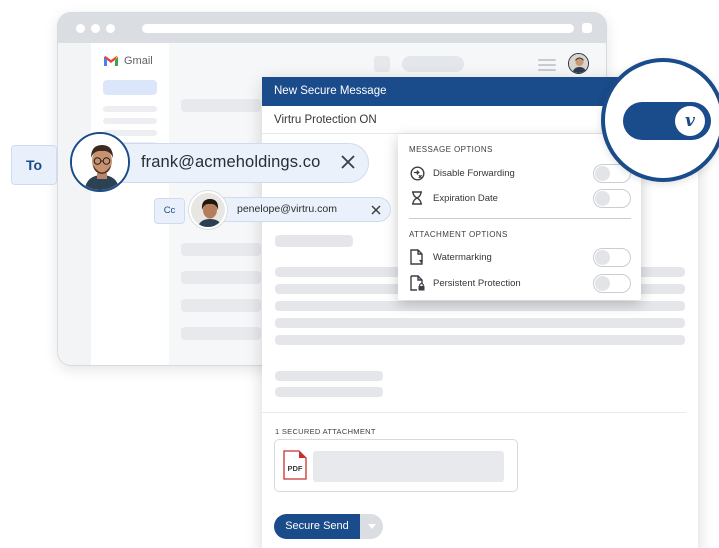  I want to click on option-label: Disable Forwarding, so click(474, 173).